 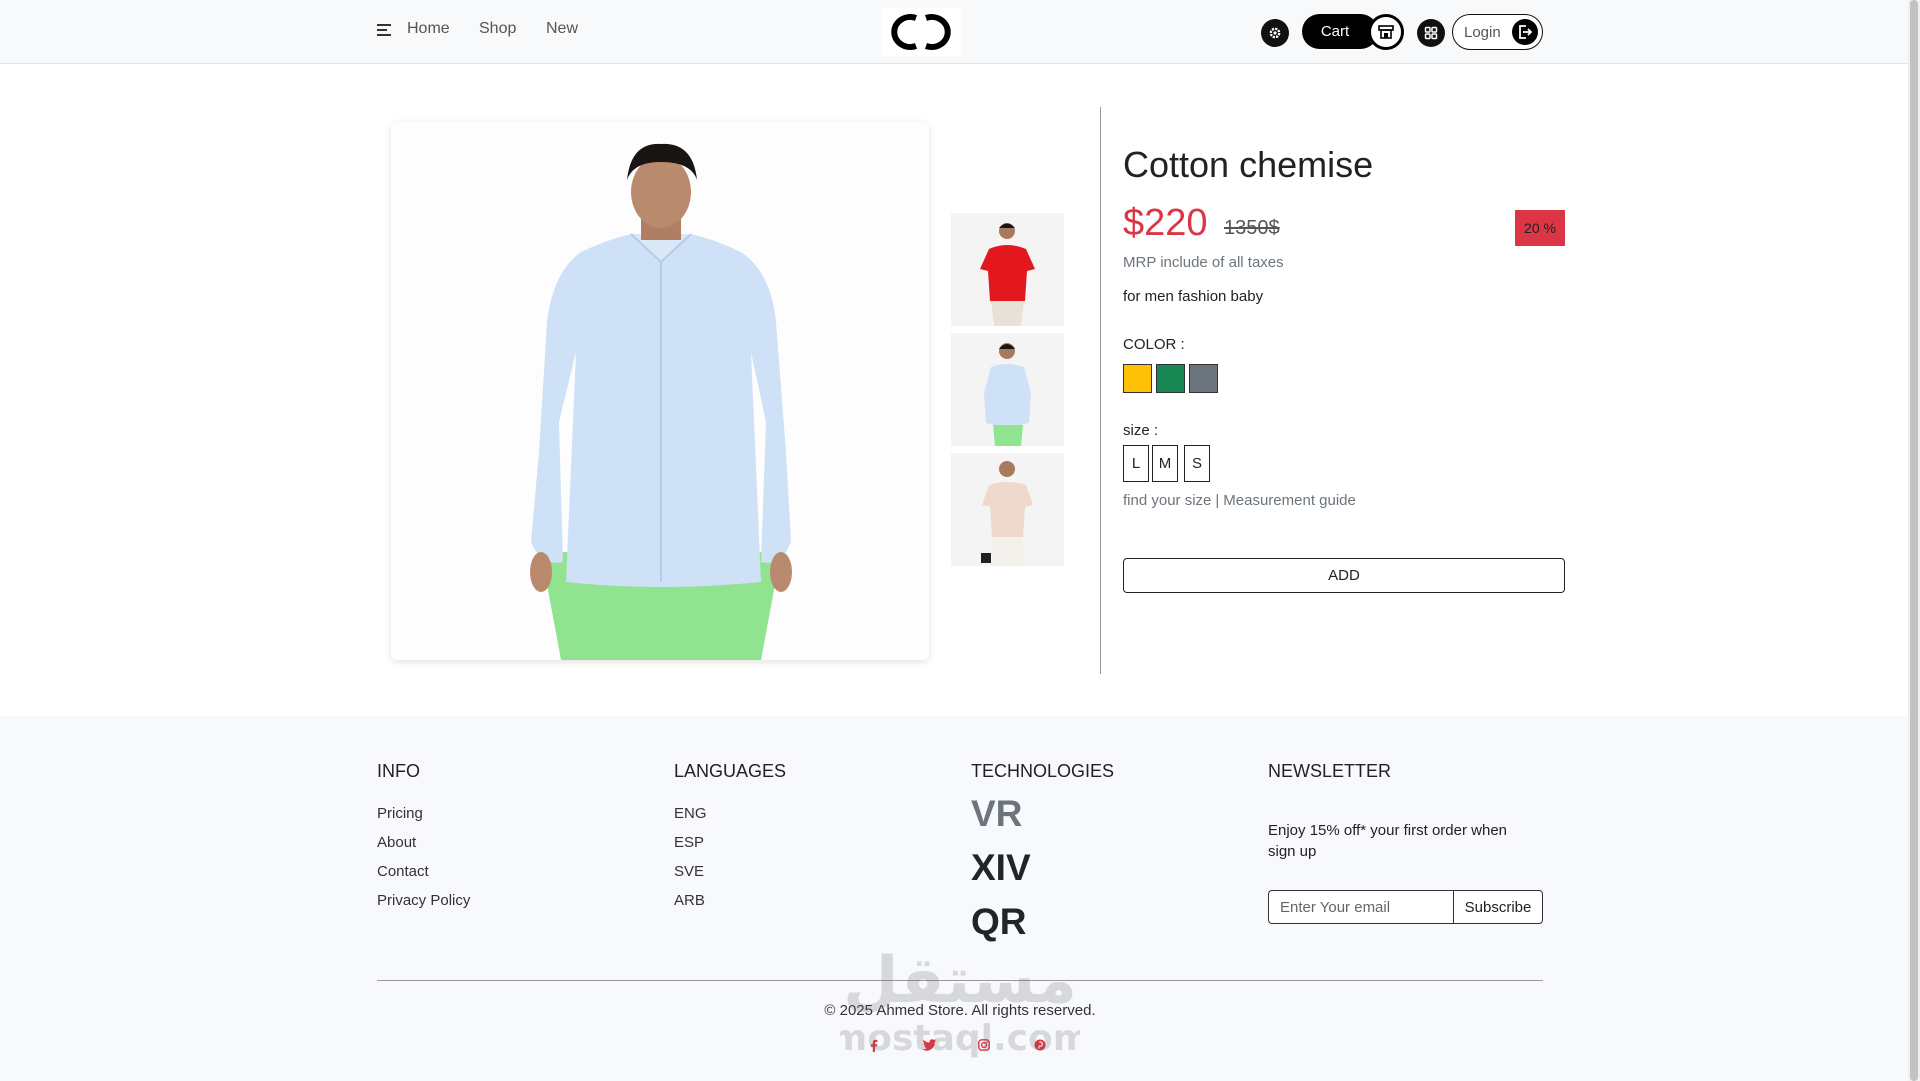 I want to click on main-product-image, so click(x=660, y=391).